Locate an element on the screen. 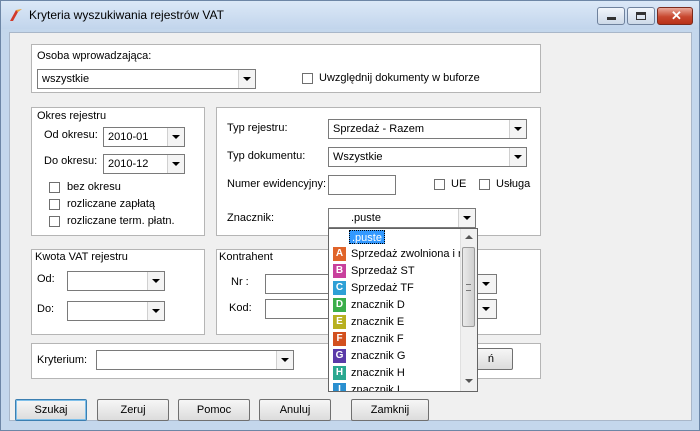 The height and width of the screenshot is (431, 700). bufor-label: Uwzględnij dokumenty w buforze is located at coordinates (399, 78).